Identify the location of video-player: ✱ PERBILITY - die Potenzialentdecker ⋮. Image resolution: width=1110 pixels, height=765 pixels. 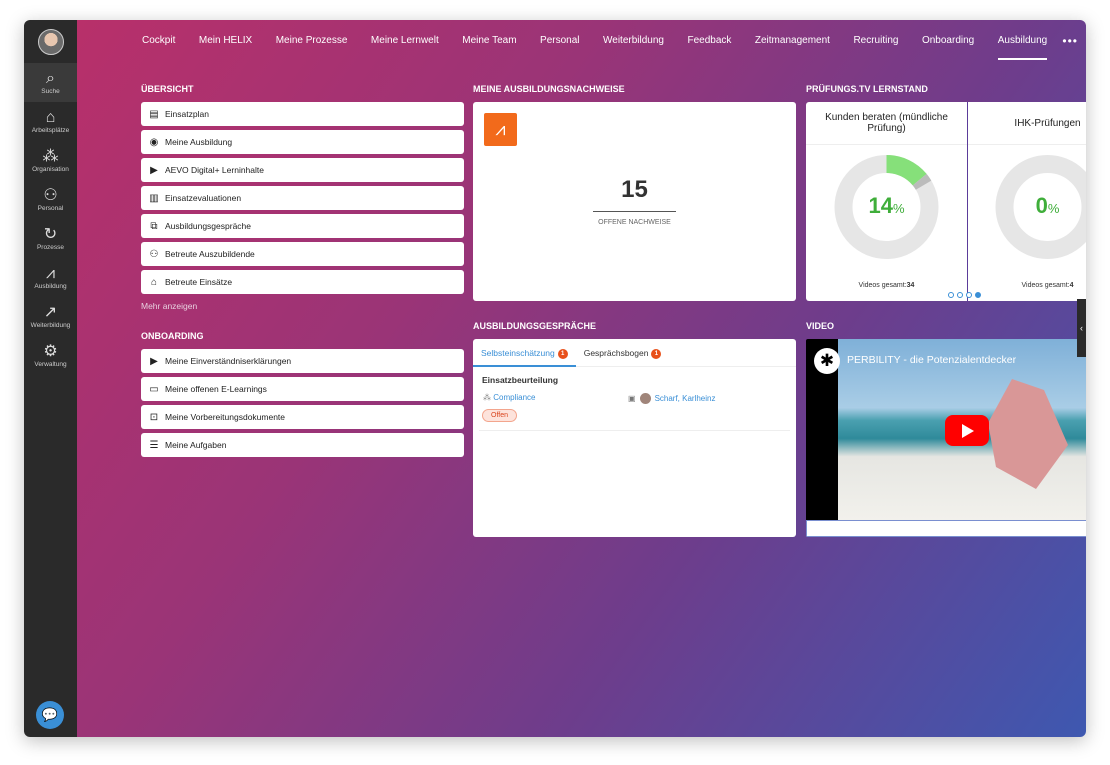
(946, 438).